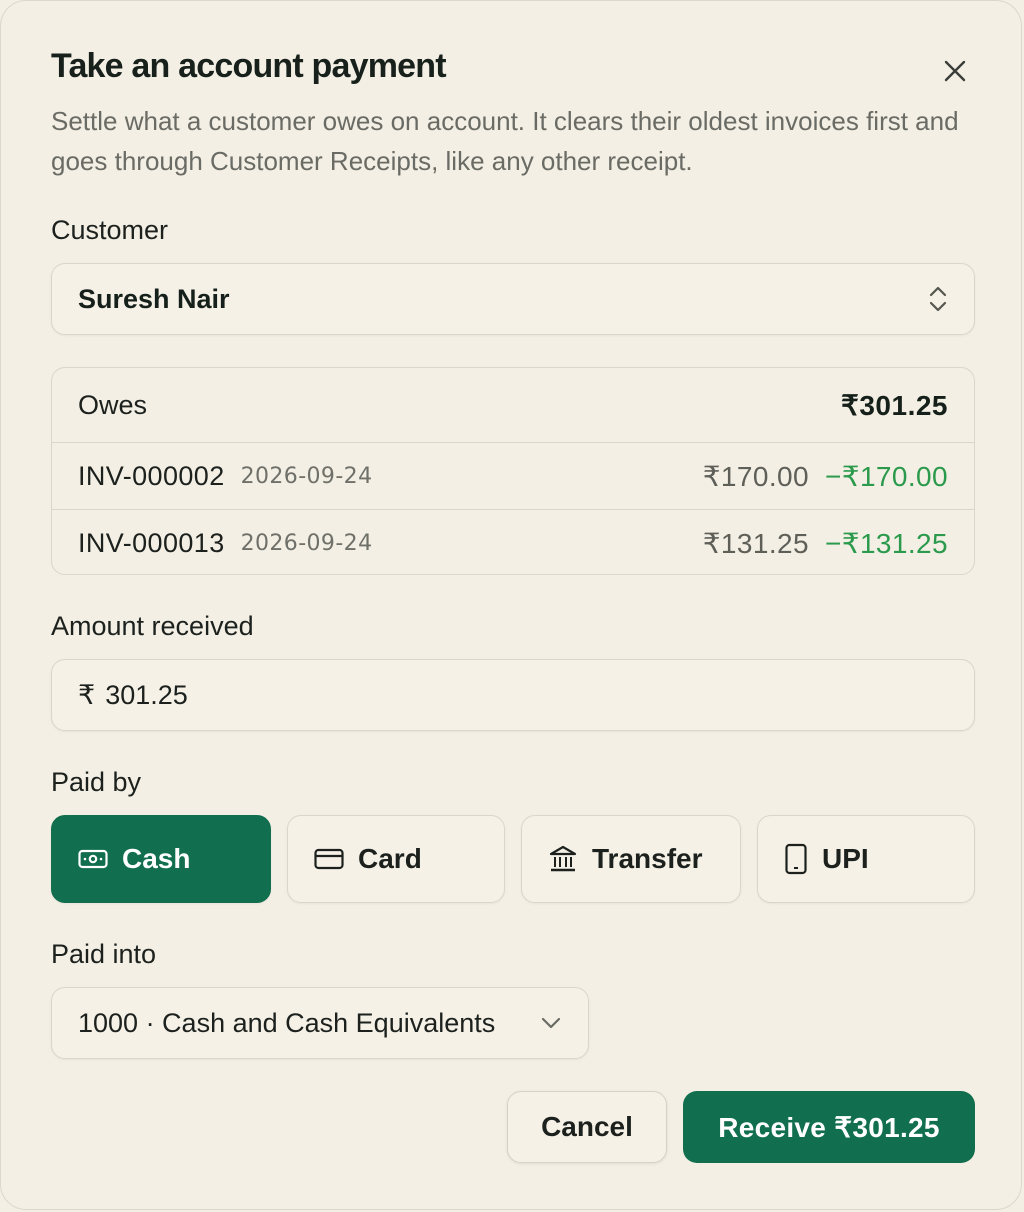 Image resolution: width=1024 pixels, height=1212 pixels. I want to click on chevron-up-down-icon, so click(938, 299).